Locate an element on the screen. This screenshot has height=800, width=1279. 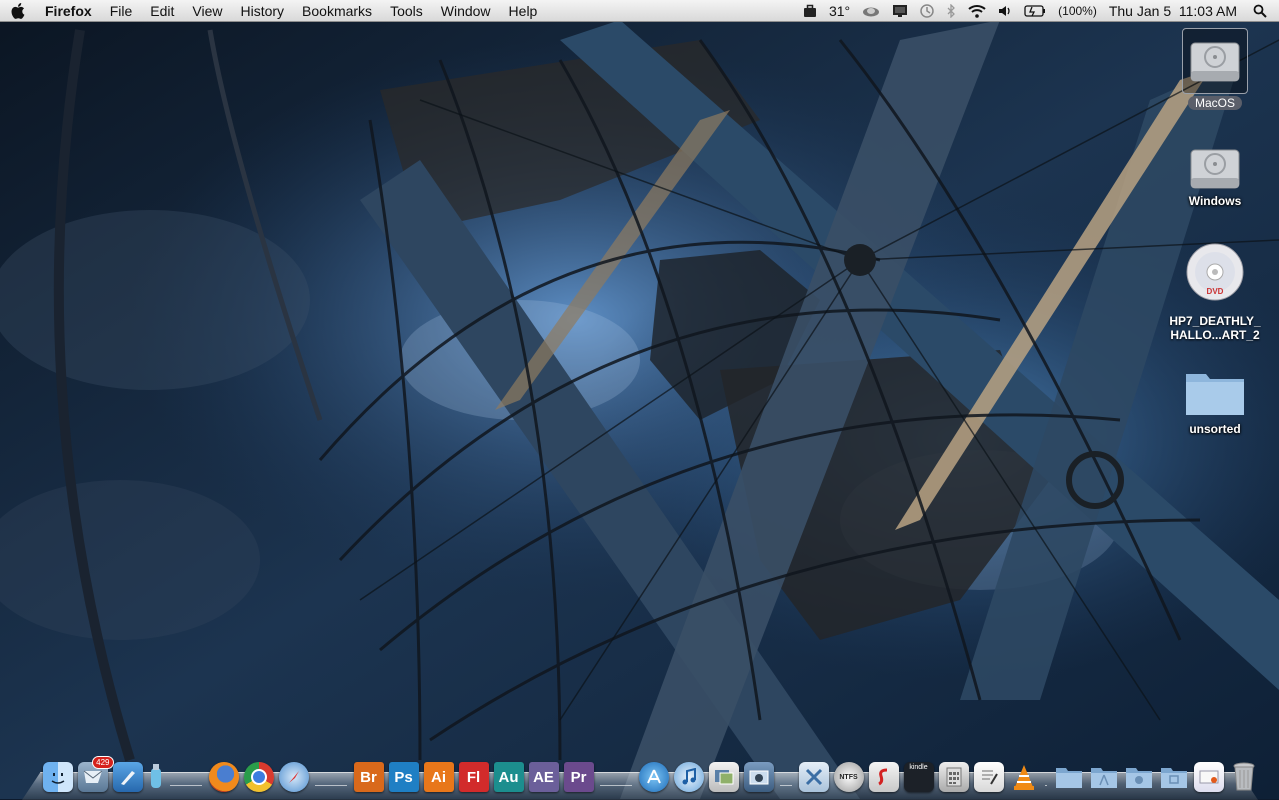
kindle-label: kindle is located at coordinates (918, 767).